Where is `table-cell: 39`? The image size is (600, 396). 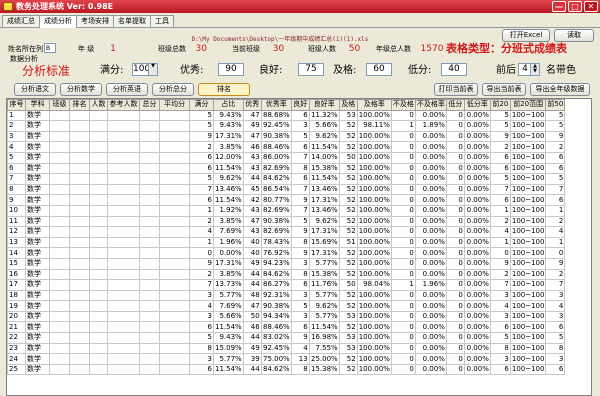
table-cell: 39 is located at coordinates (252, 359).